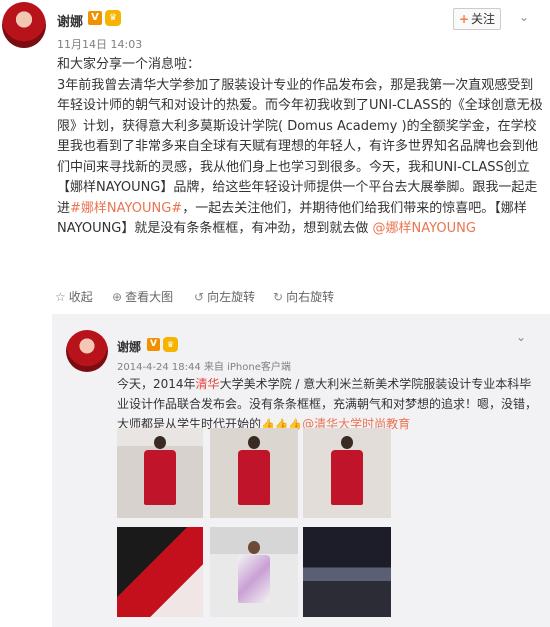 Image resolution: width=550 pixels, height=627 pixels. What do you see at coordinates (149, 297) in the screenshot?
I see `view-large-label: 查看大图` at bounding box center [149, 297].